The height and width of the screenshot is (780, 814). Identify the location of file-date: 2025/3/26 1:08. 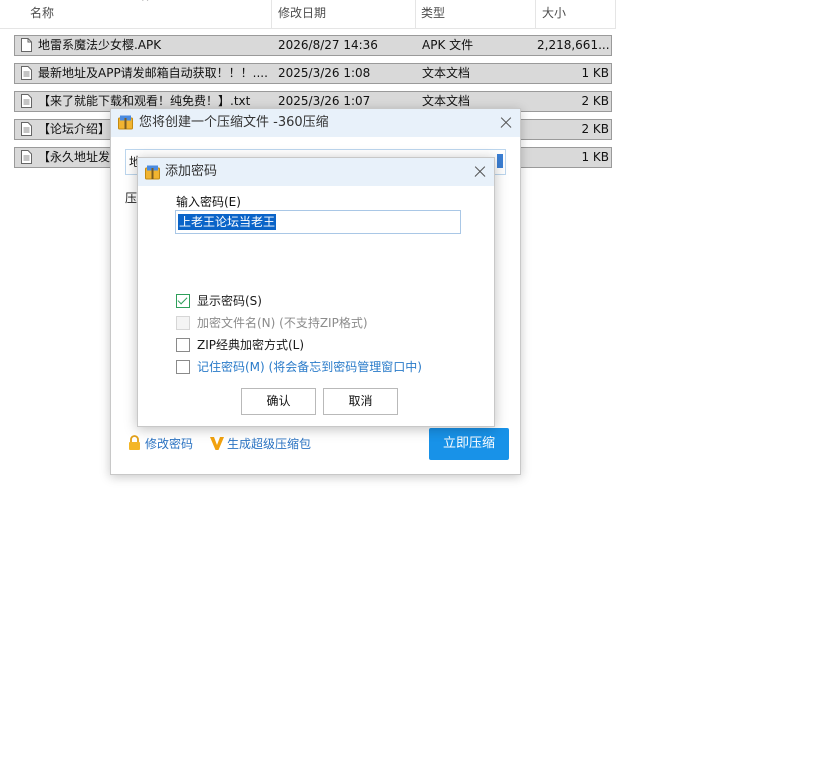
(324, 73).